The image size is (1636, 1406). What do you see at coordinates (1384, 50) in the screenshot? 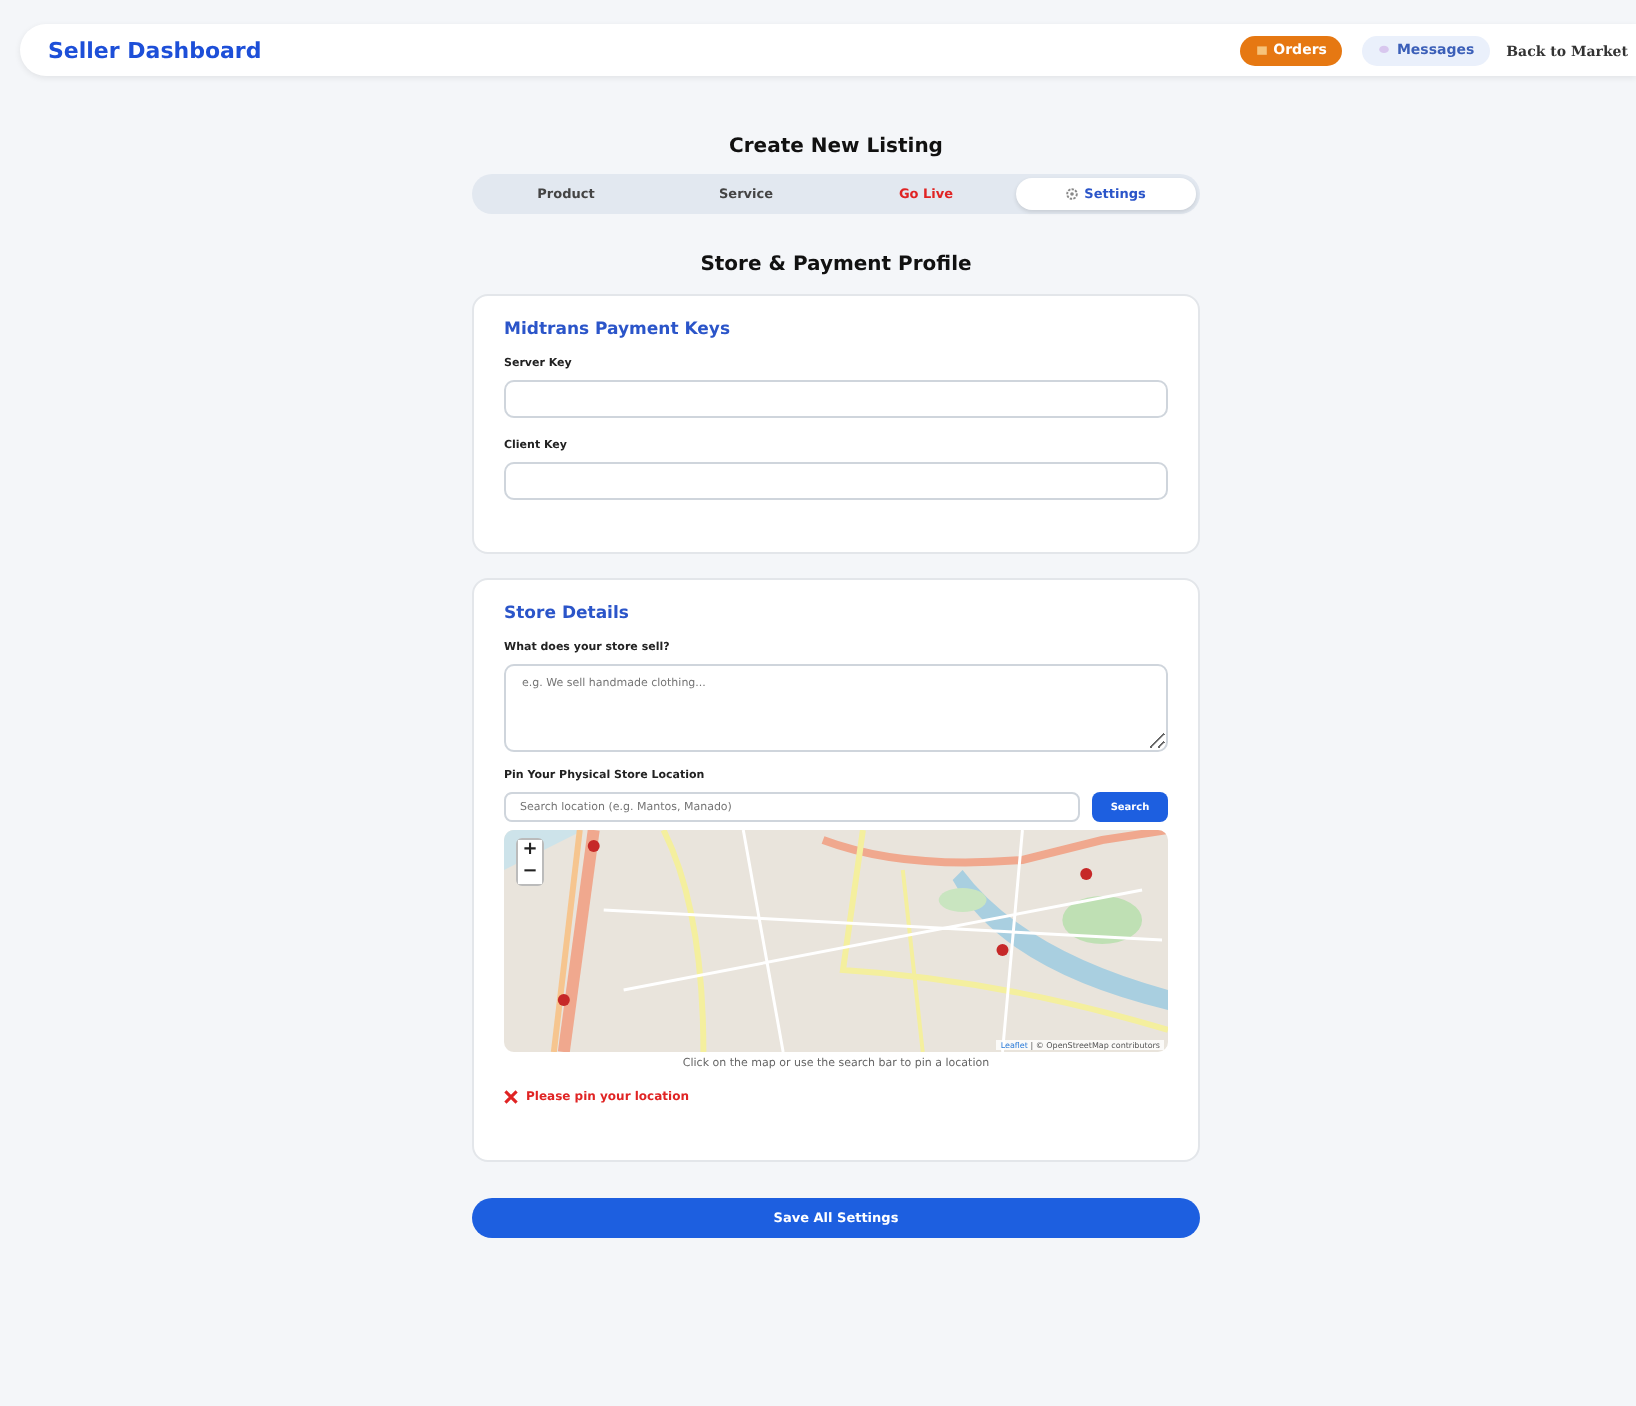
I see `chat-bubble-icon` at bounding box center [1384, 50].